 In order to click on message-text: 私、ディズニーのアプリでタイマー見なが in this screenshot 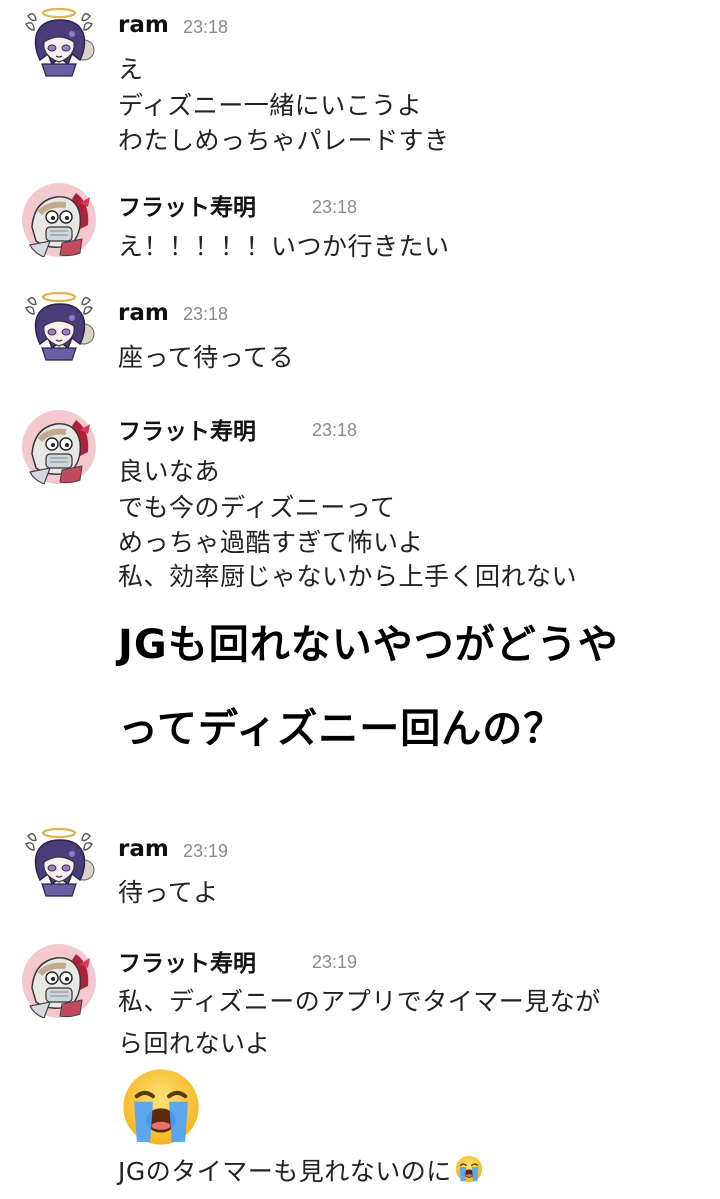, I will do `click(359, 1001)`.